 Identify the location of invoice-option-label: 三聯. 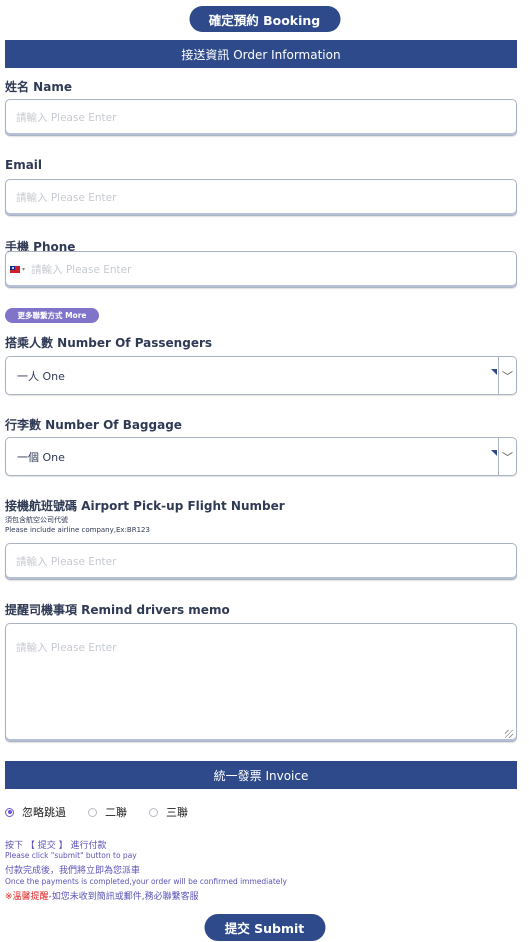
(177, 812).